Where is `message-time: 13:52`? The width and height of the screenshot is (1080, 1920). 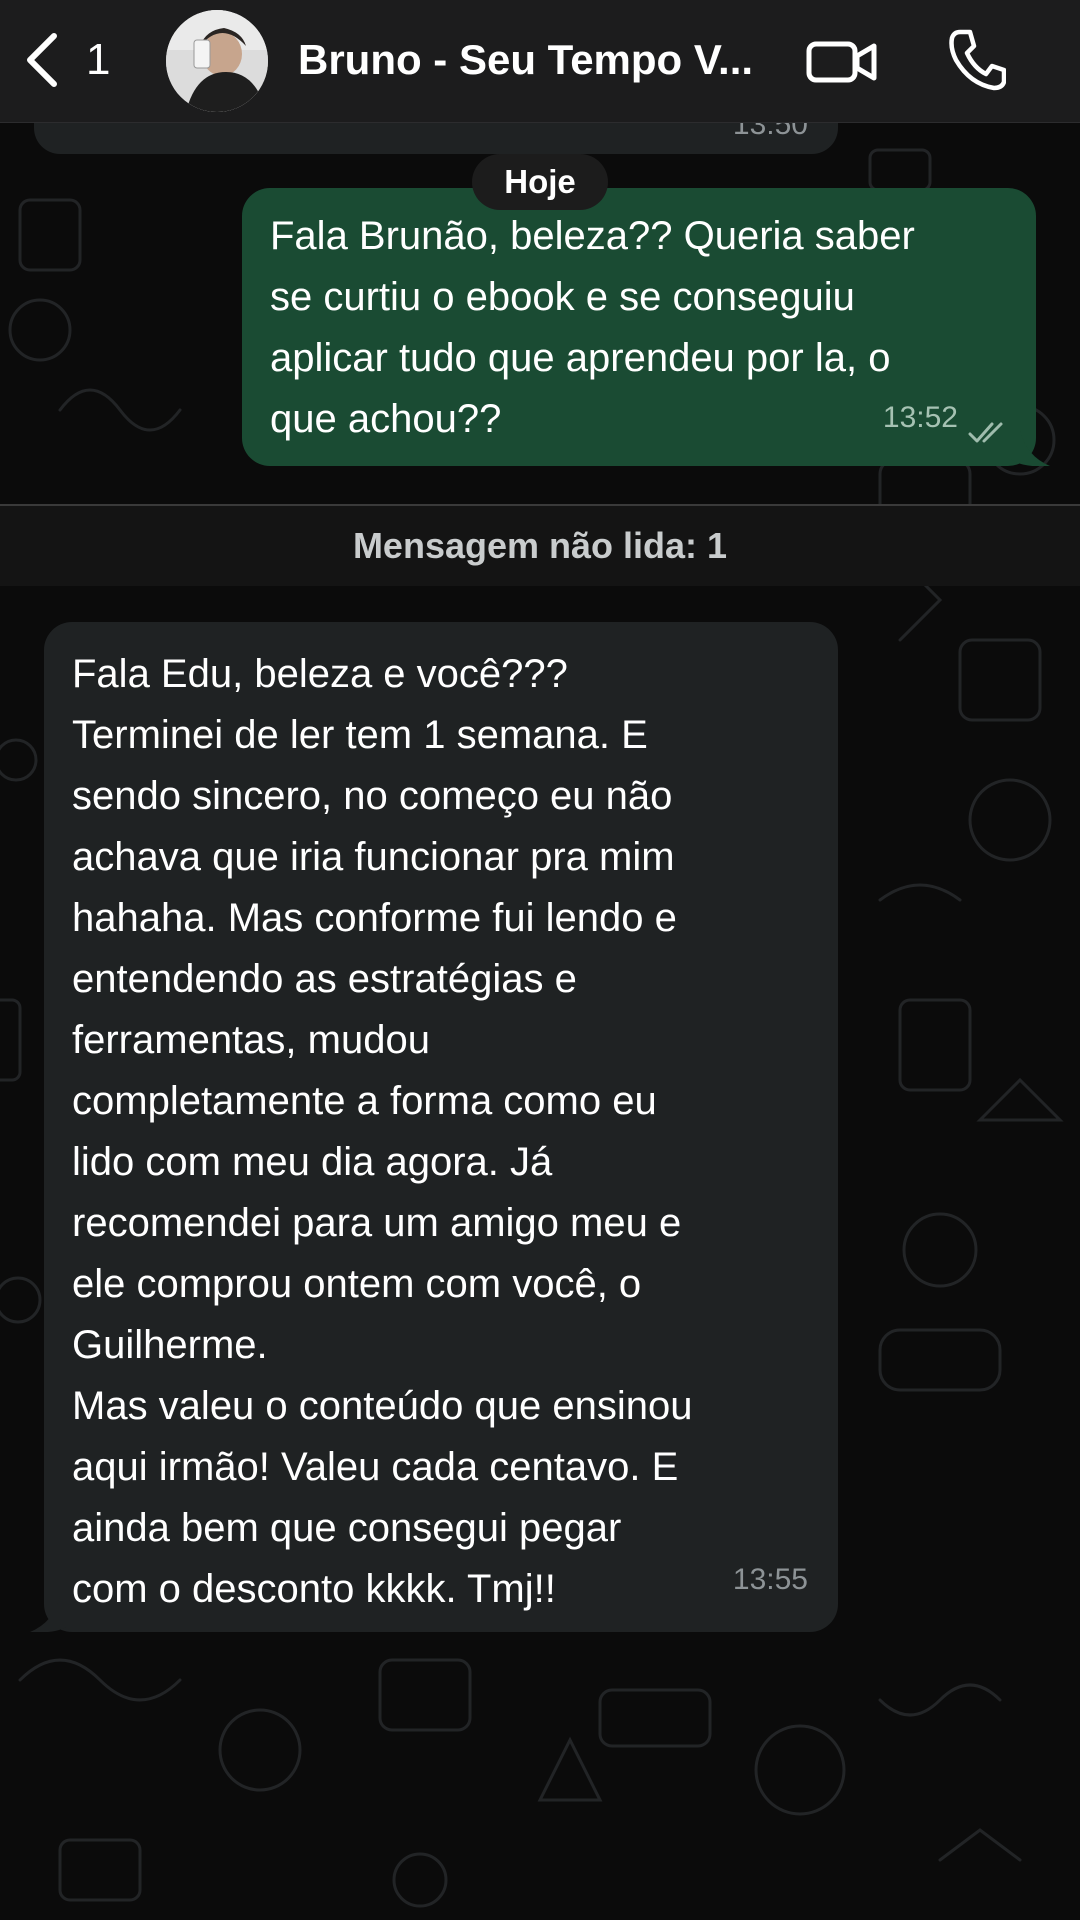
message-time: 13:52 is located at coordinates (920, 417).